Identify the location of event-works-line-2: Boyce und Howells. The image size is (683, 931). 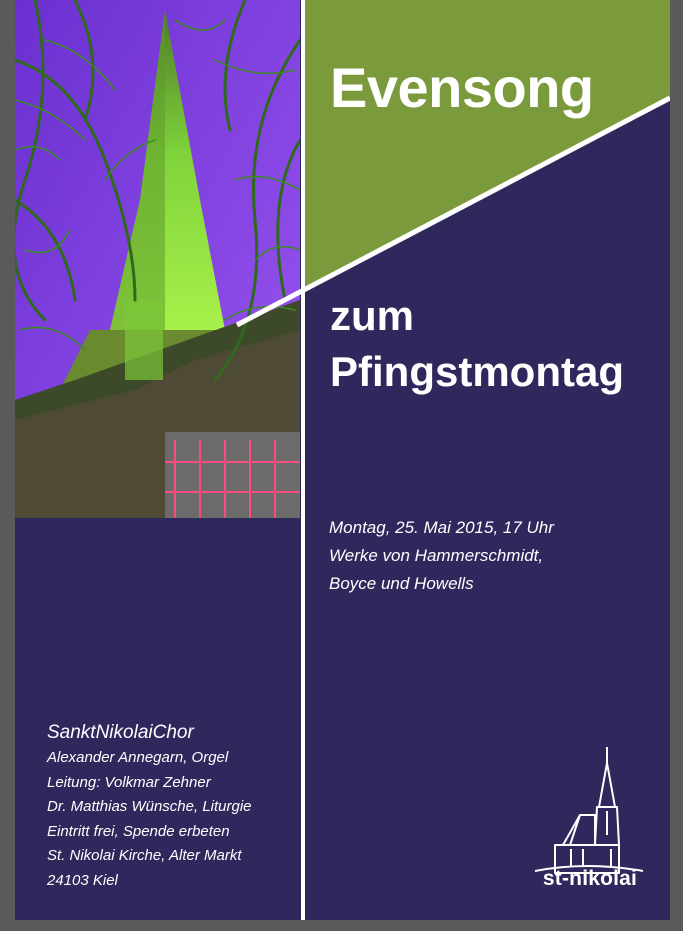
(401, 583).